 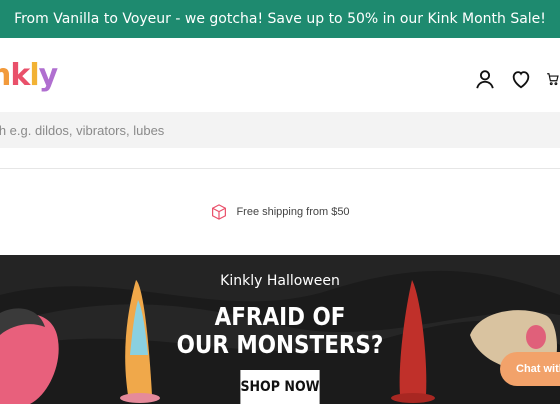 What do you see at coordinates (280, 387) in the screenshot?
I see `shop-now-button: SHOP NOW` at bounding box center [280, 387].